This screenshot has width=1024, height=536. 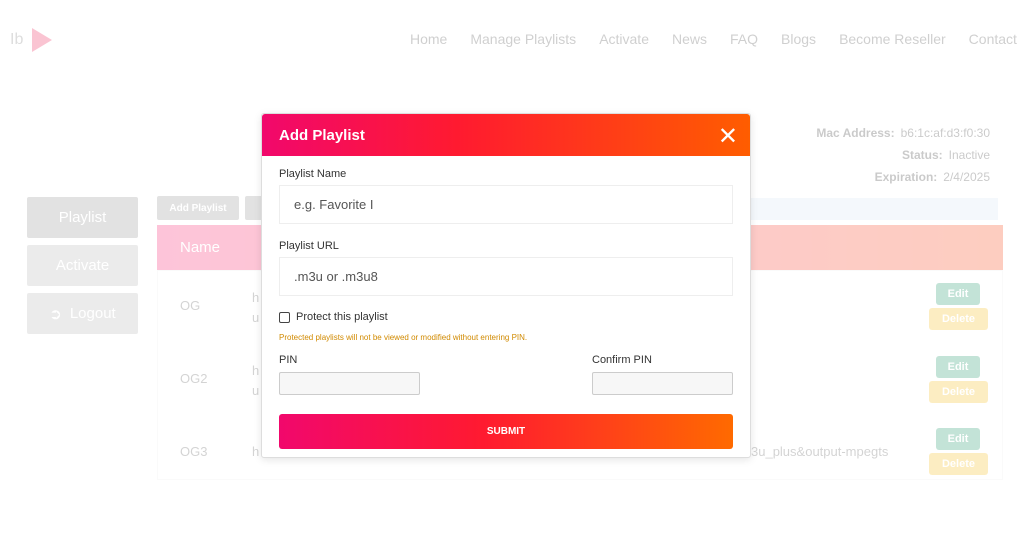 I want to click on logout-icon: ➲, so click(x=55, y=314).